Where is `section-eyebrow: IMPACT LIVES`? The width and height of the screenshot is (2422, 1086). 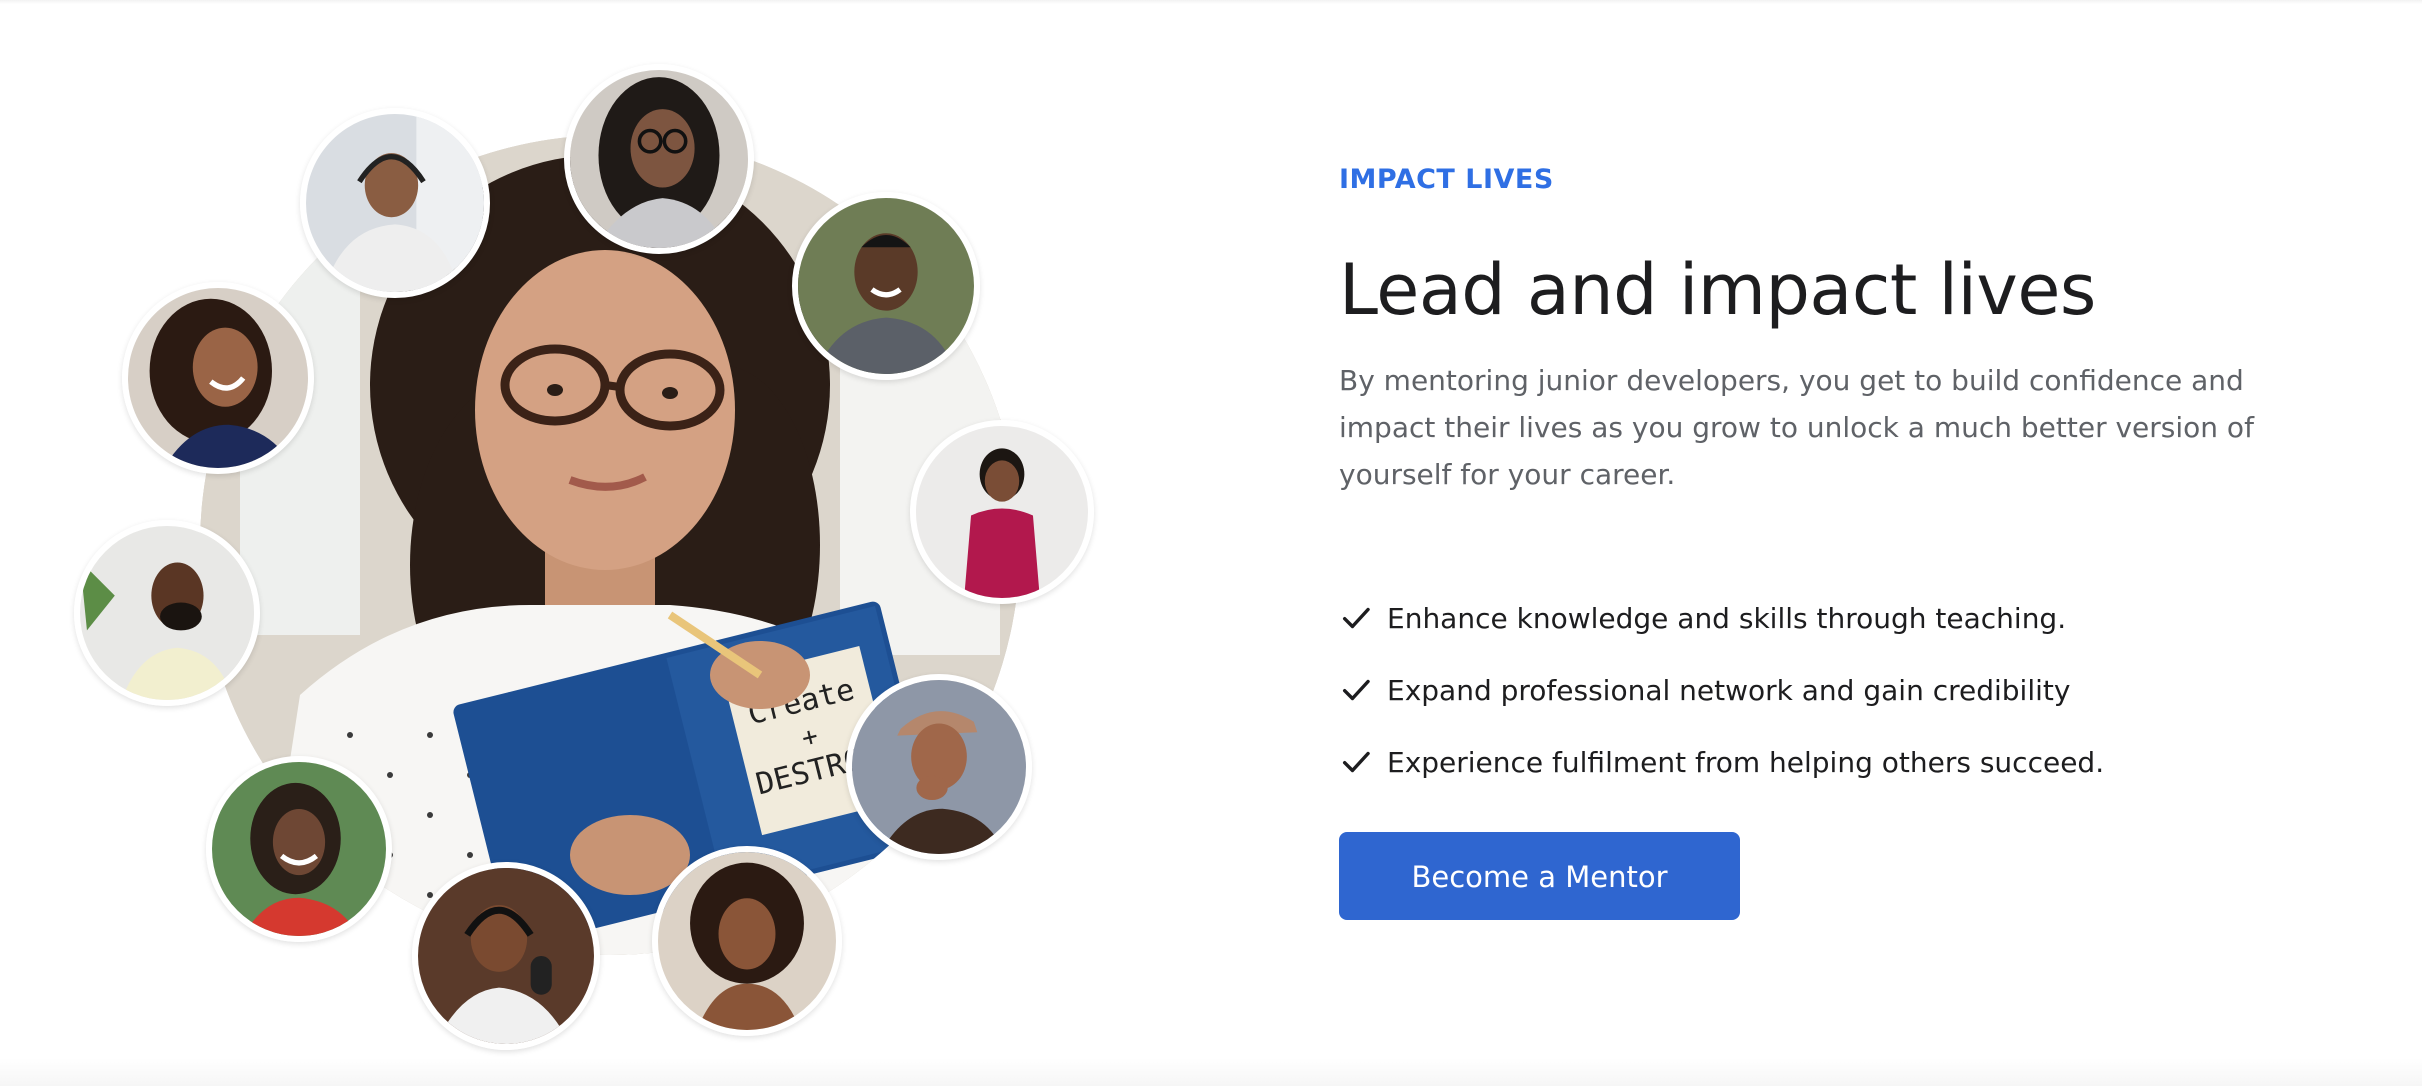
section-eyebrow: IMPACT LIVES is located at coordinates (1446, 179).